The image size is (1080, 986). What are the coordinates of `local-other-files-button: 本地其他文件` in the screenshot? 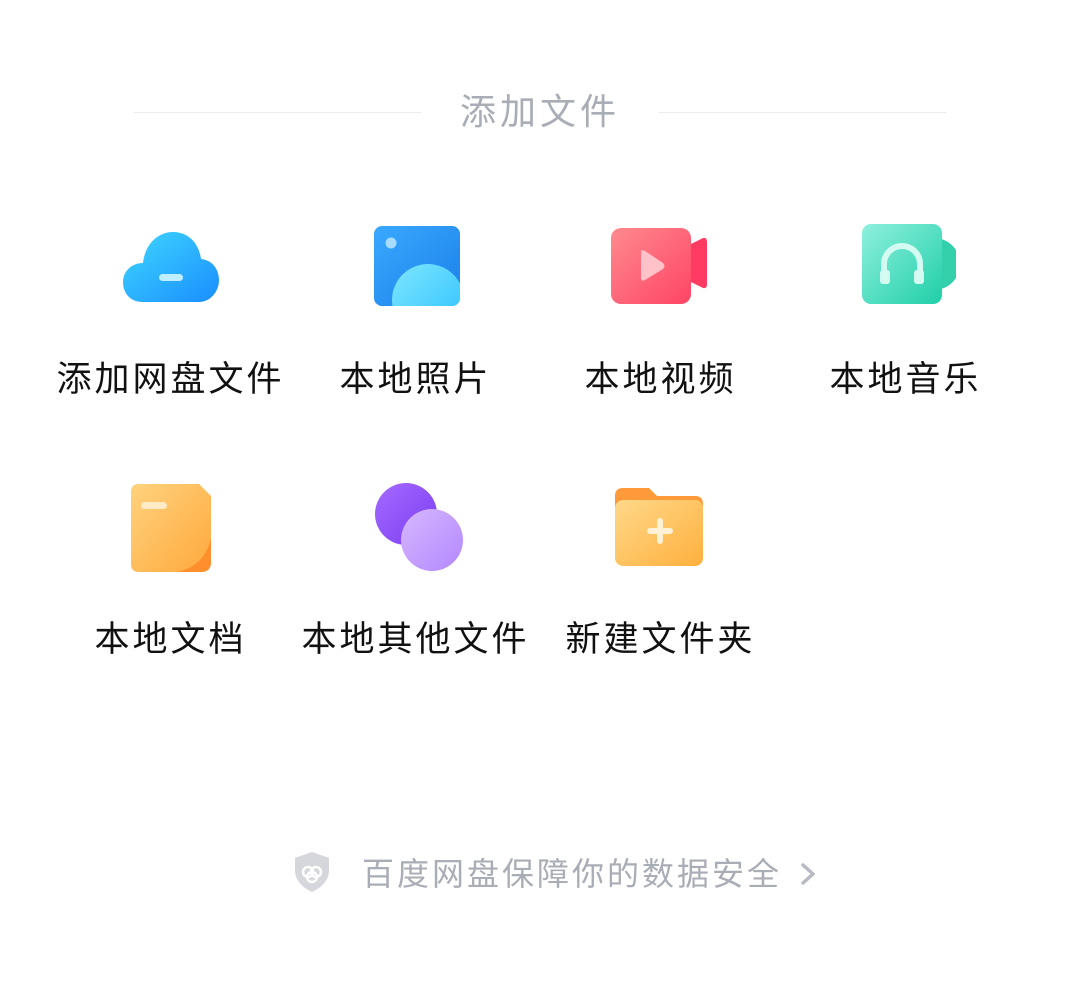 It's located at (415, 578).